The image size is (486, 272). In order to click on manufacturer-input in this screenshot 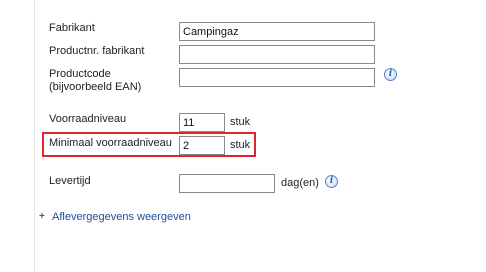, I will do `click(277, 31)`.